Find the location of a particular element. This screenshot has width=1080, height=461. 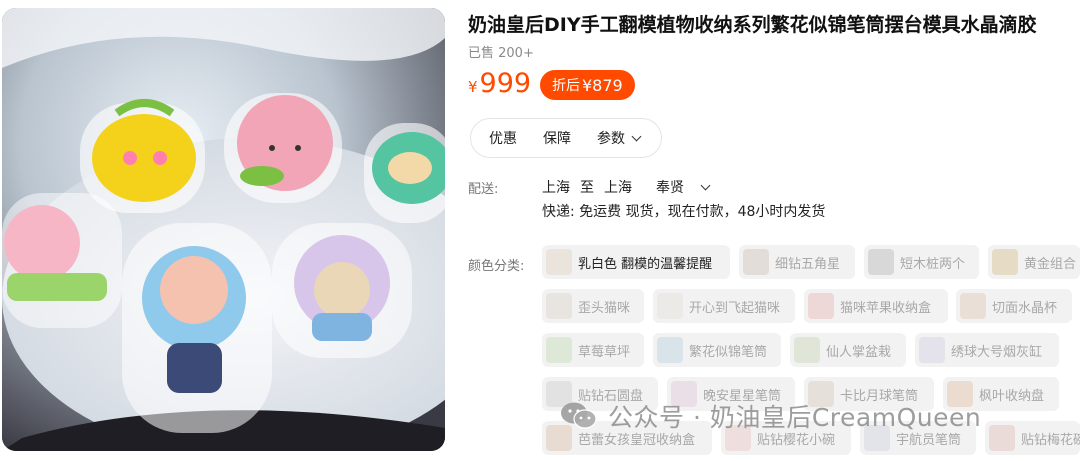

sold-count: 已售 200+ is located at coordinates (501, 53).